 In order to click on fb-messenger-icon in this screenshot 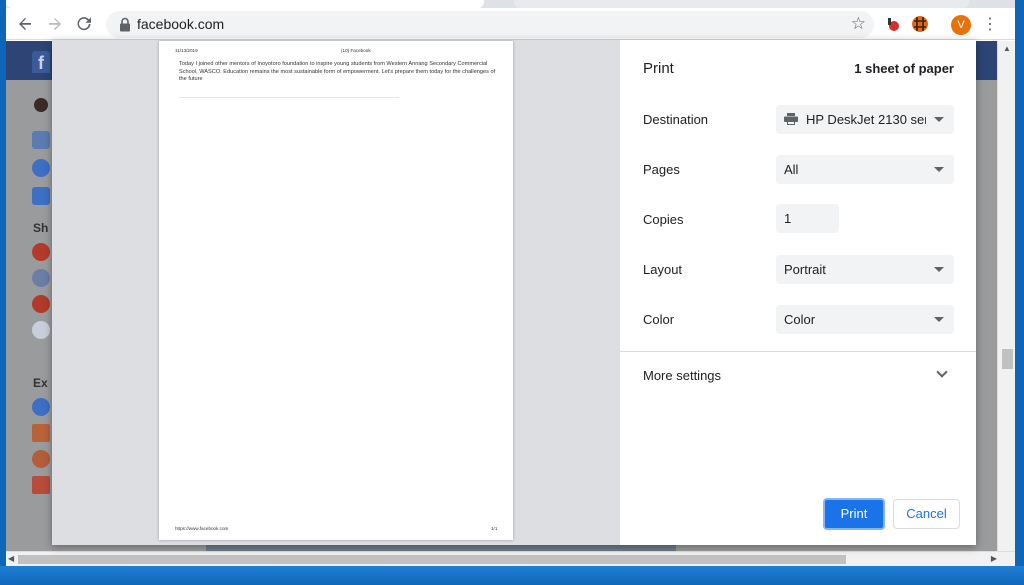, I will do `click(41, 168)`.